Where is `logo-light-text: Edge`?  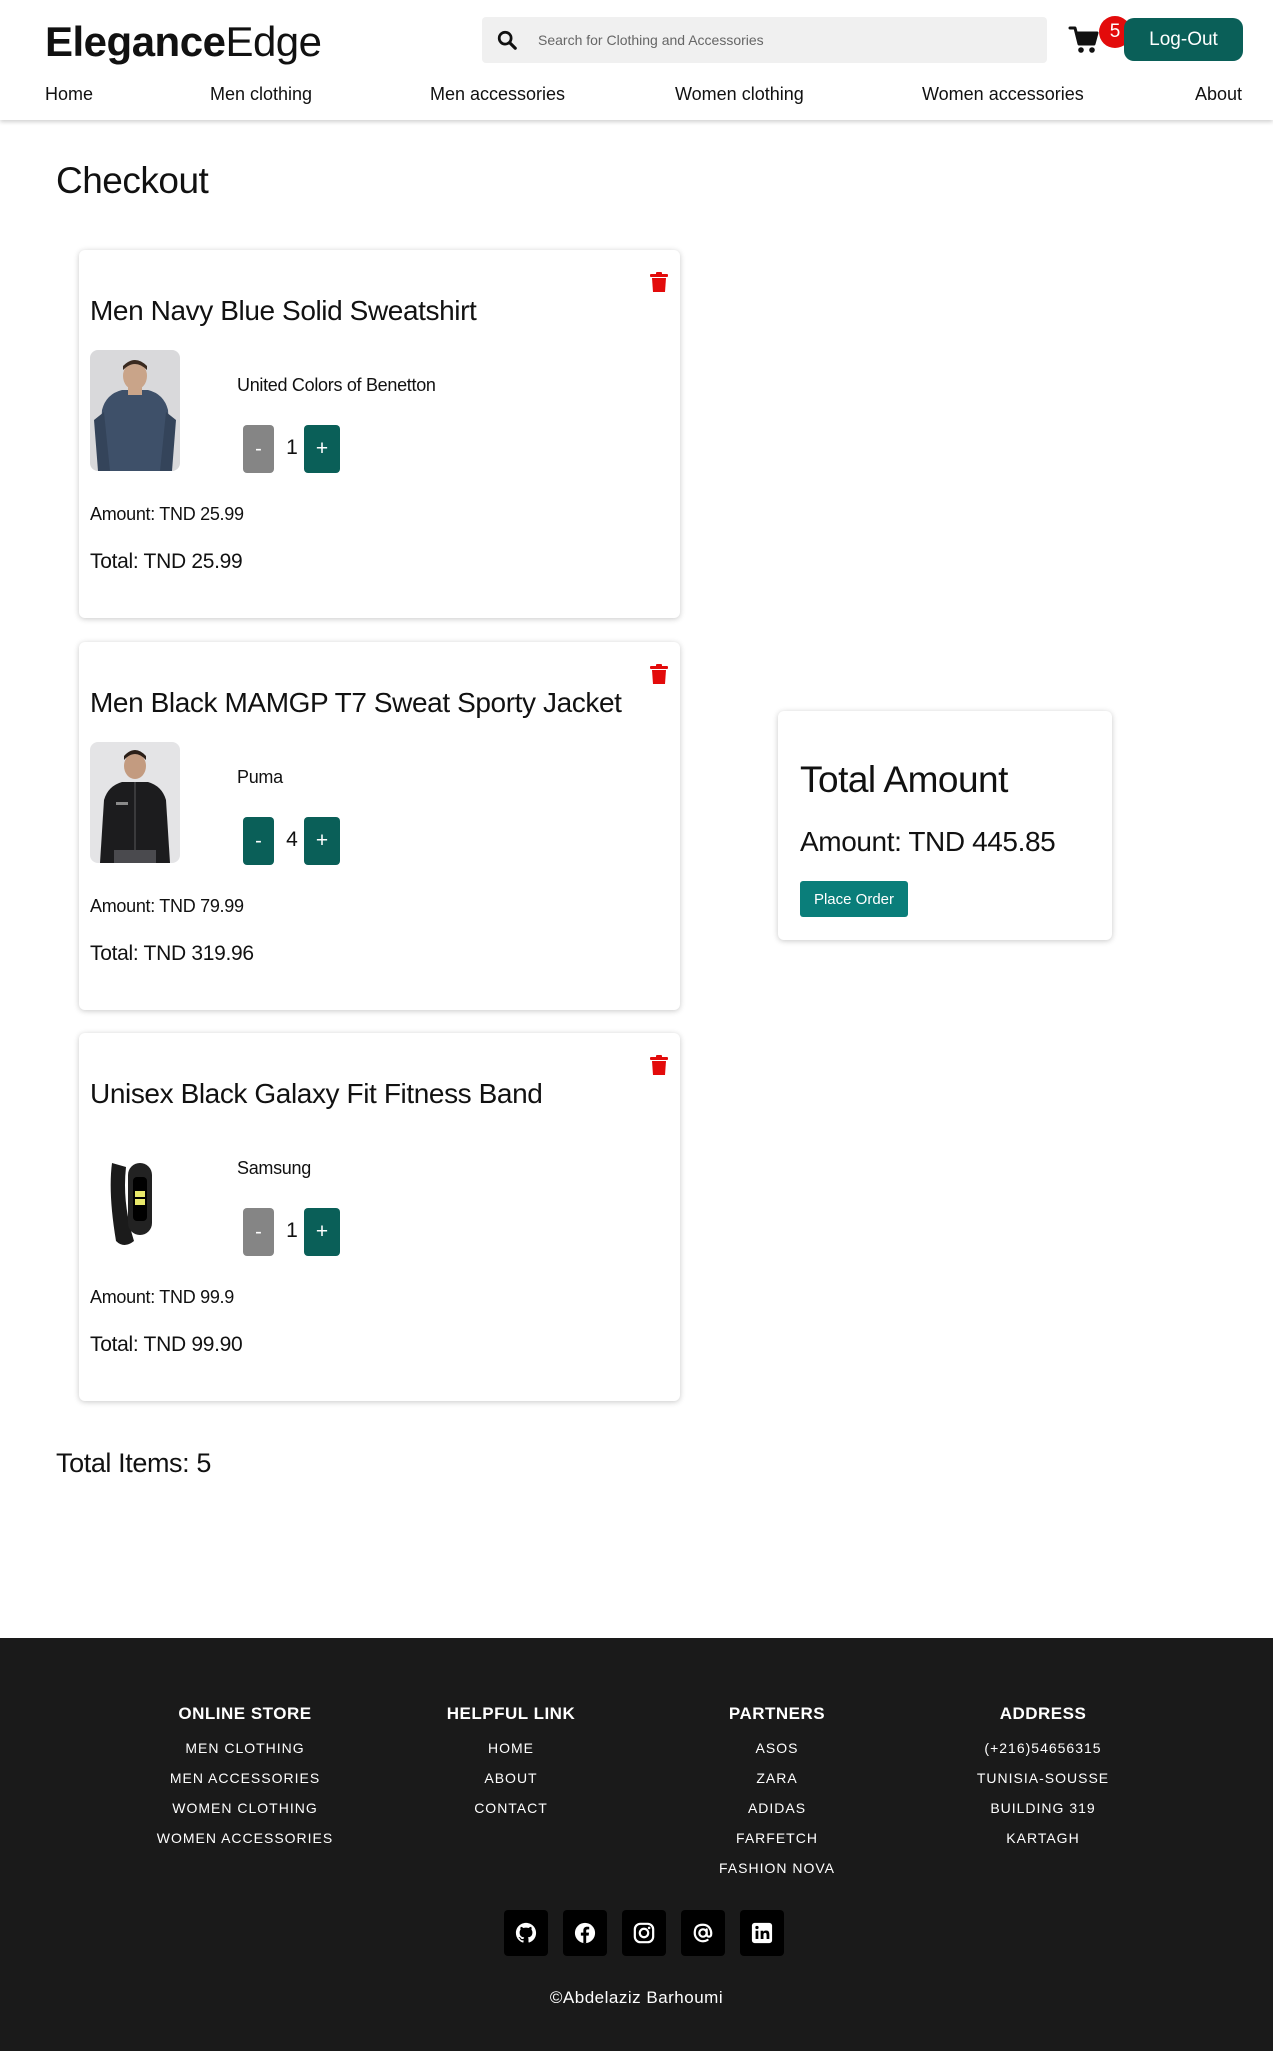 logo-light-text: Edge is located at coordinates (273, 41).